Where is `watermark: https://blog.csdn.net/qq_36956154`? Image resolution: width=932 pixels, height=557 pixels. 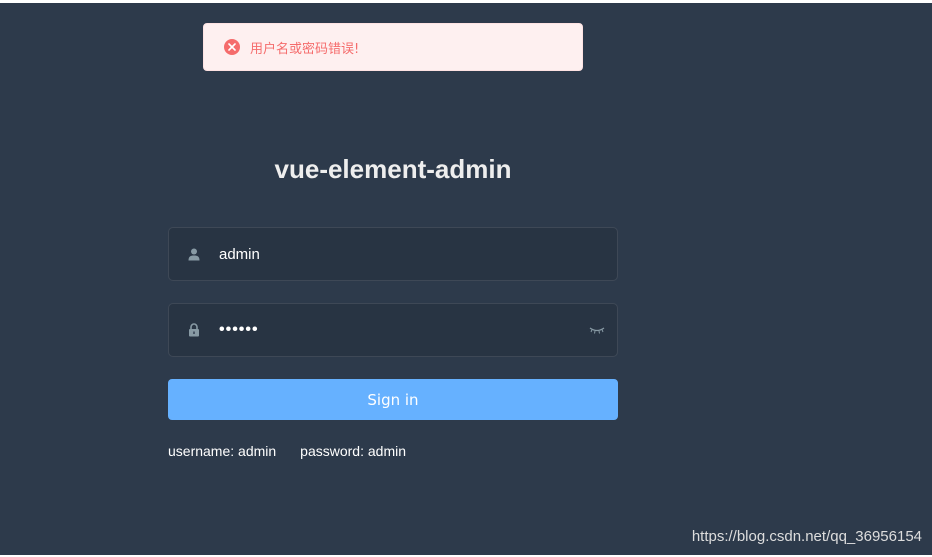
watermark: https://blog.csdn.net/qq_36956154 is located at coordinates (806, 536).